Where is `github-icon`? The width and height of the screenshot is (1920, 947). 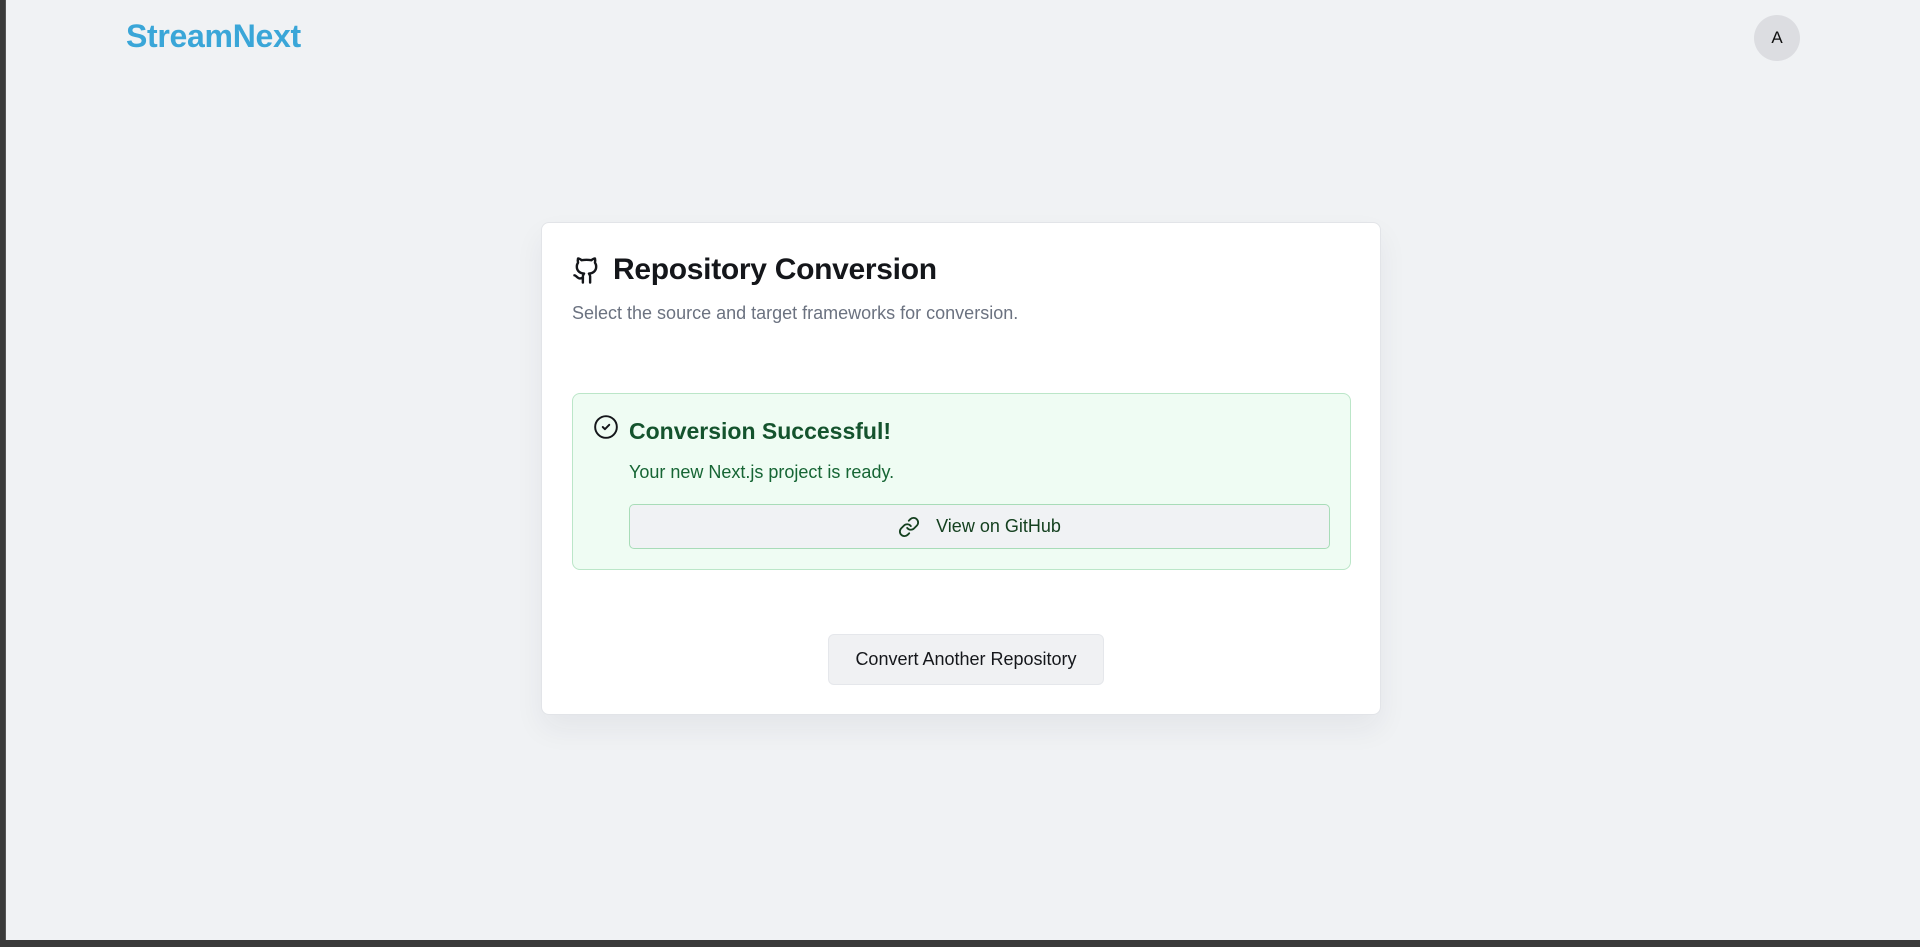 github-icon is located at coordinates (586, 270).